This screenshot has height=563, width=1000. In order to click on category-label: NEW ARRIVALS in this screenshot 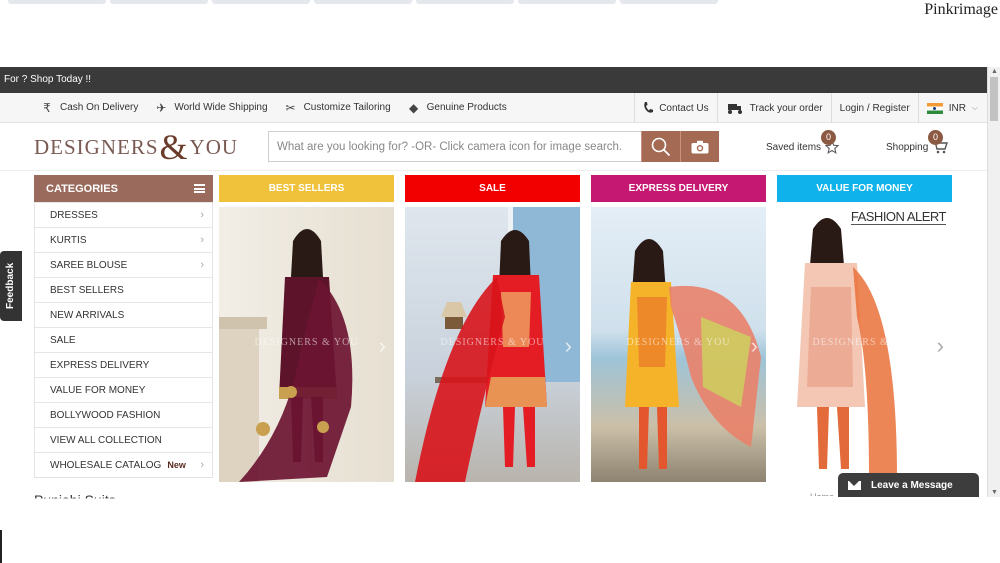, I will do `click(87, 315)`.